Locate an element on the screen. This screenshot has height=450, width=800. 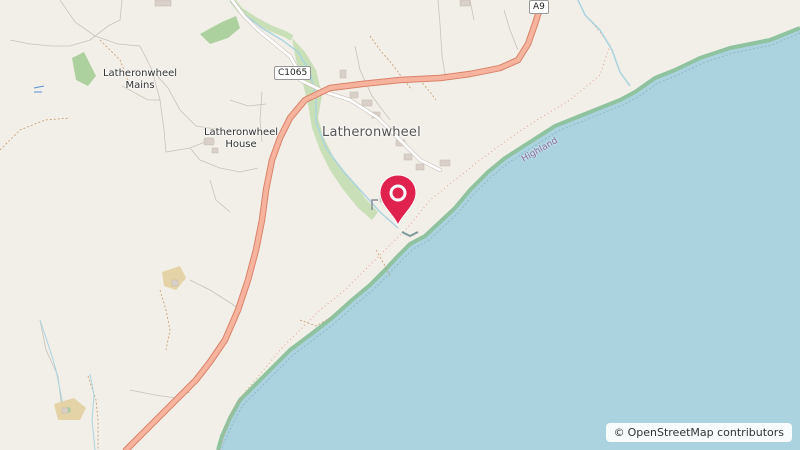
attribution-box: © OpenStreetMap contributors is located at coordinates (698, 432).